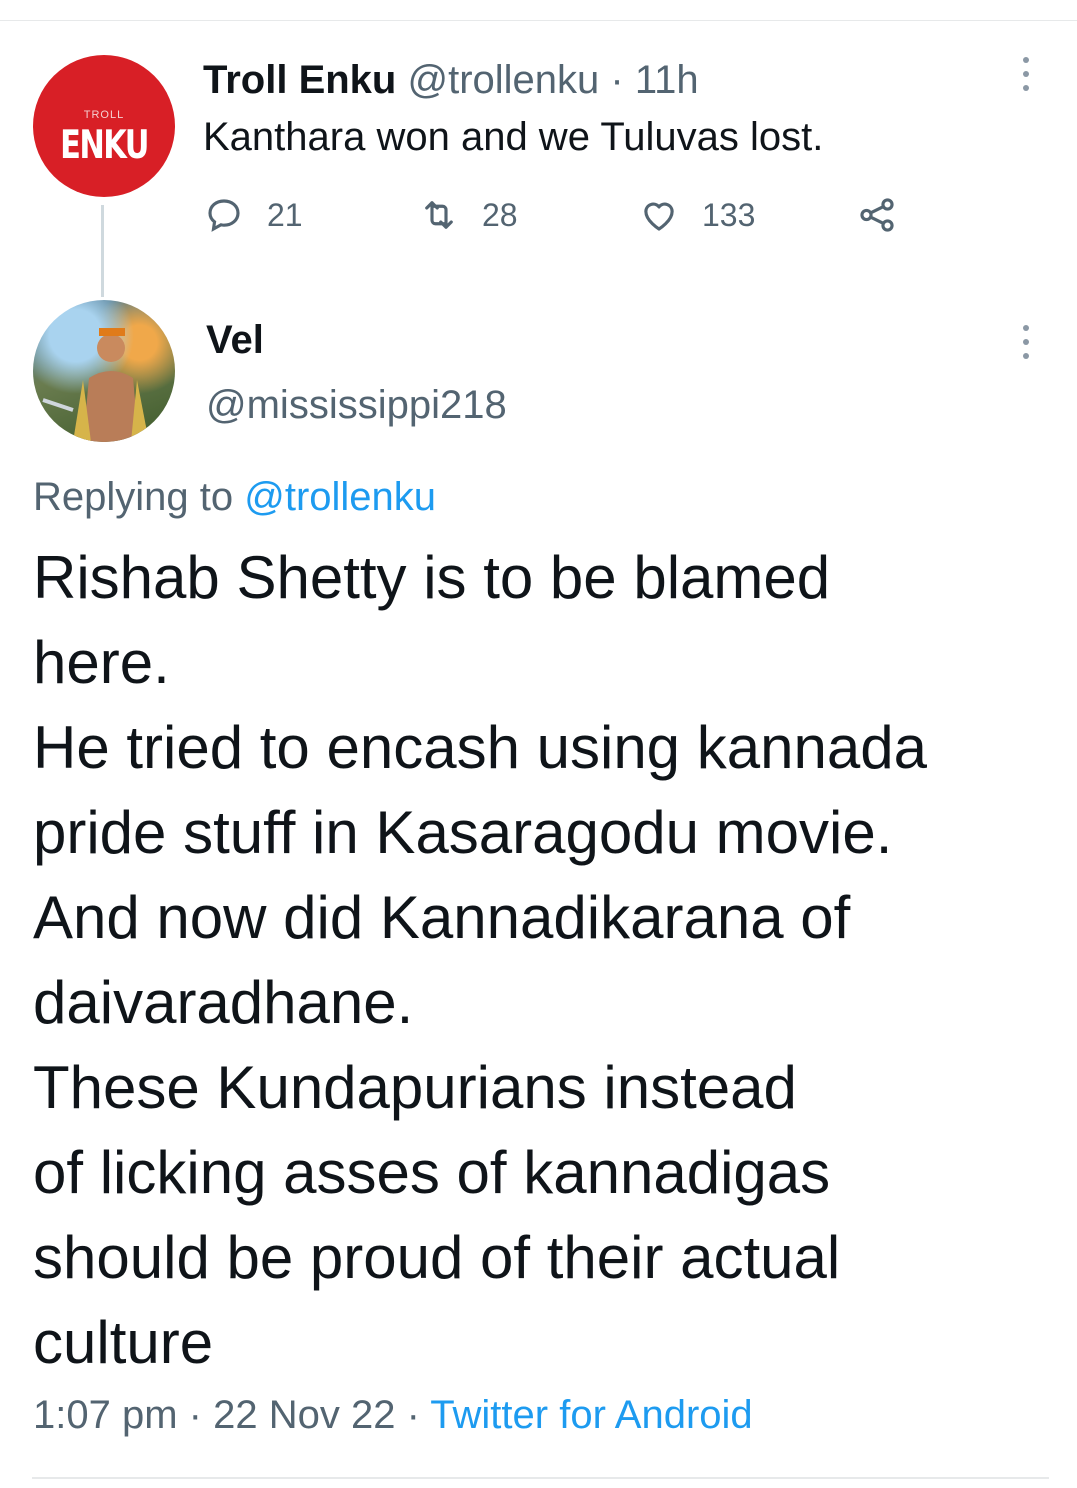  What do you see at coordinates (235, 340) in the screenshot?
I see `reply-display-name: Vel` at bounding box center [235, 340].